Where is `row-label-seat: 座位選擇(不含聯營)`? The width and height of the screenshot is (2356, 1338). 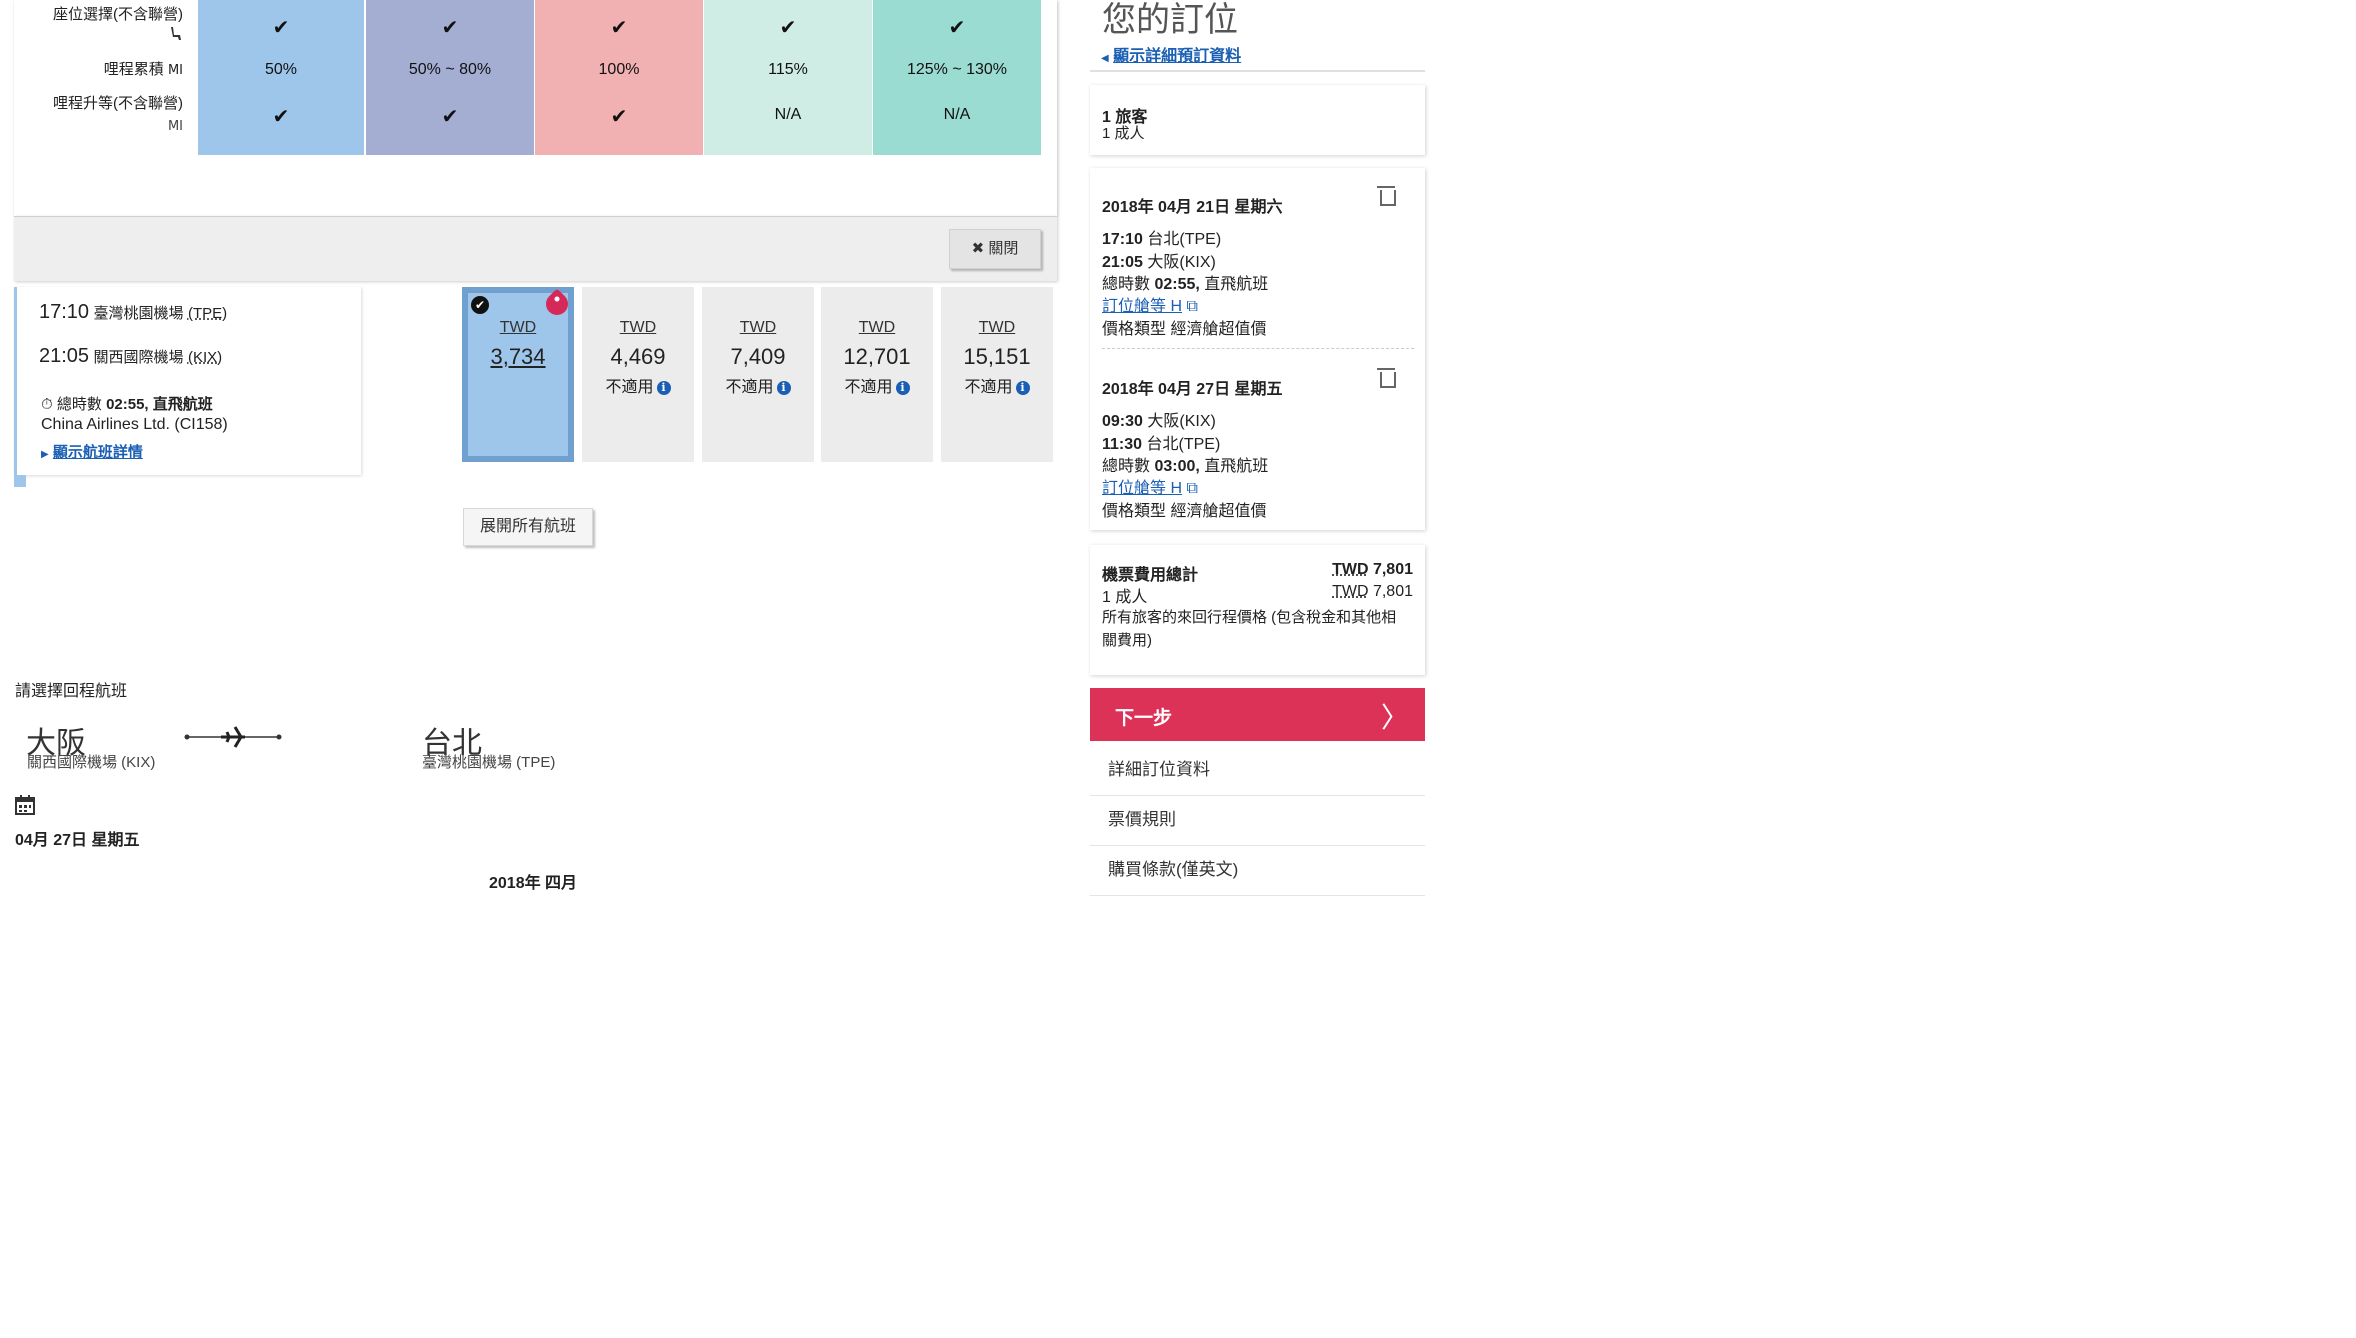
row-label-seat: 座位選擇(不含聯營) is located at coordinates (118, 26).